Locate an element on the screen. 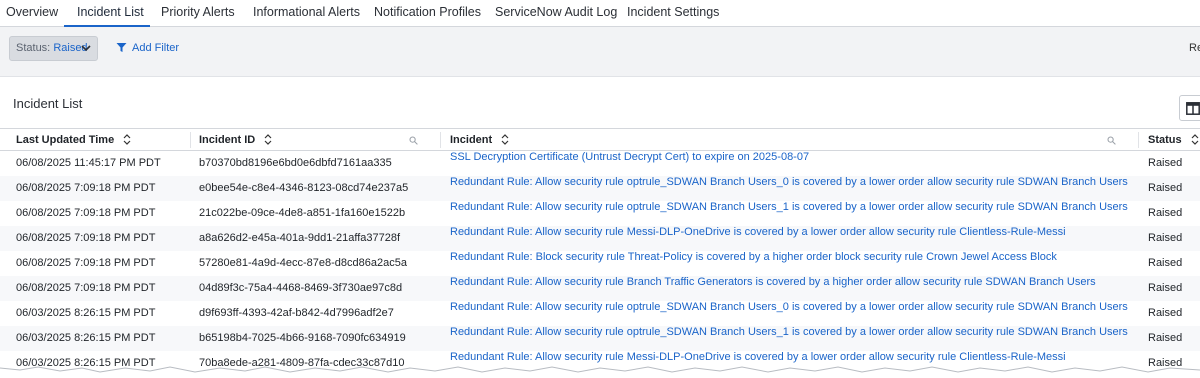  column-header-incident: Incident is located at coordinates (479, 140).